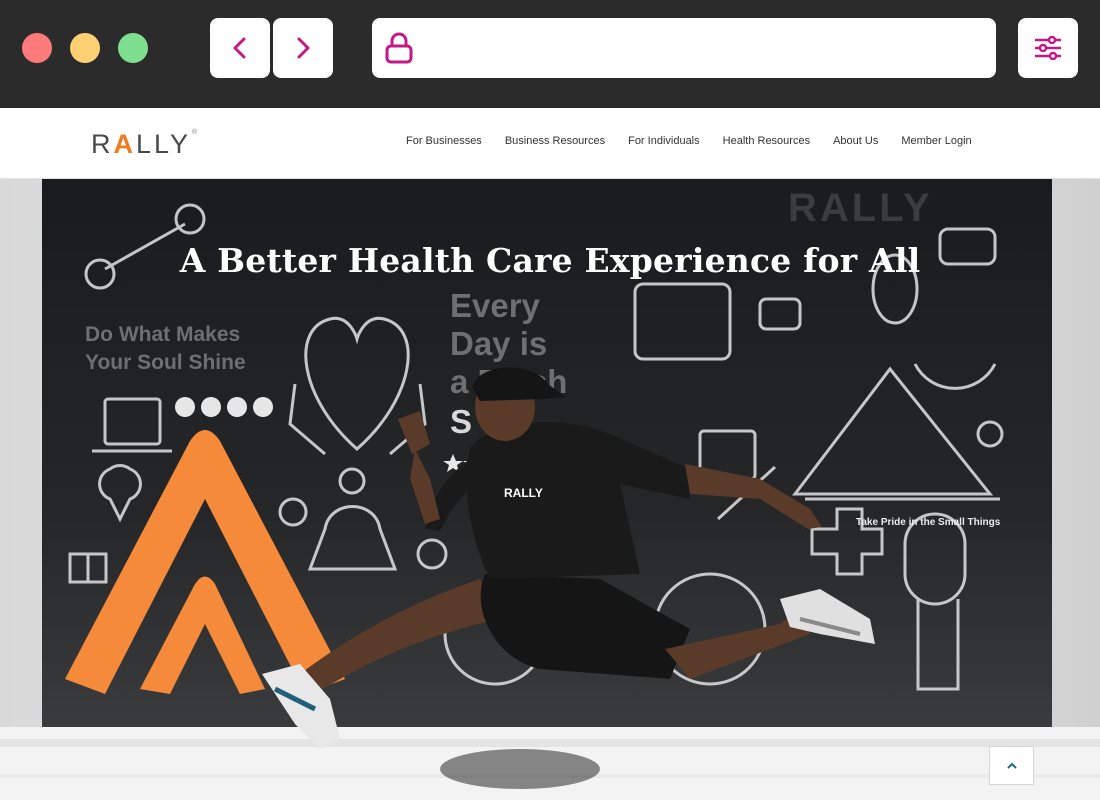  I want to click on window-close-button, so click(37, 48).